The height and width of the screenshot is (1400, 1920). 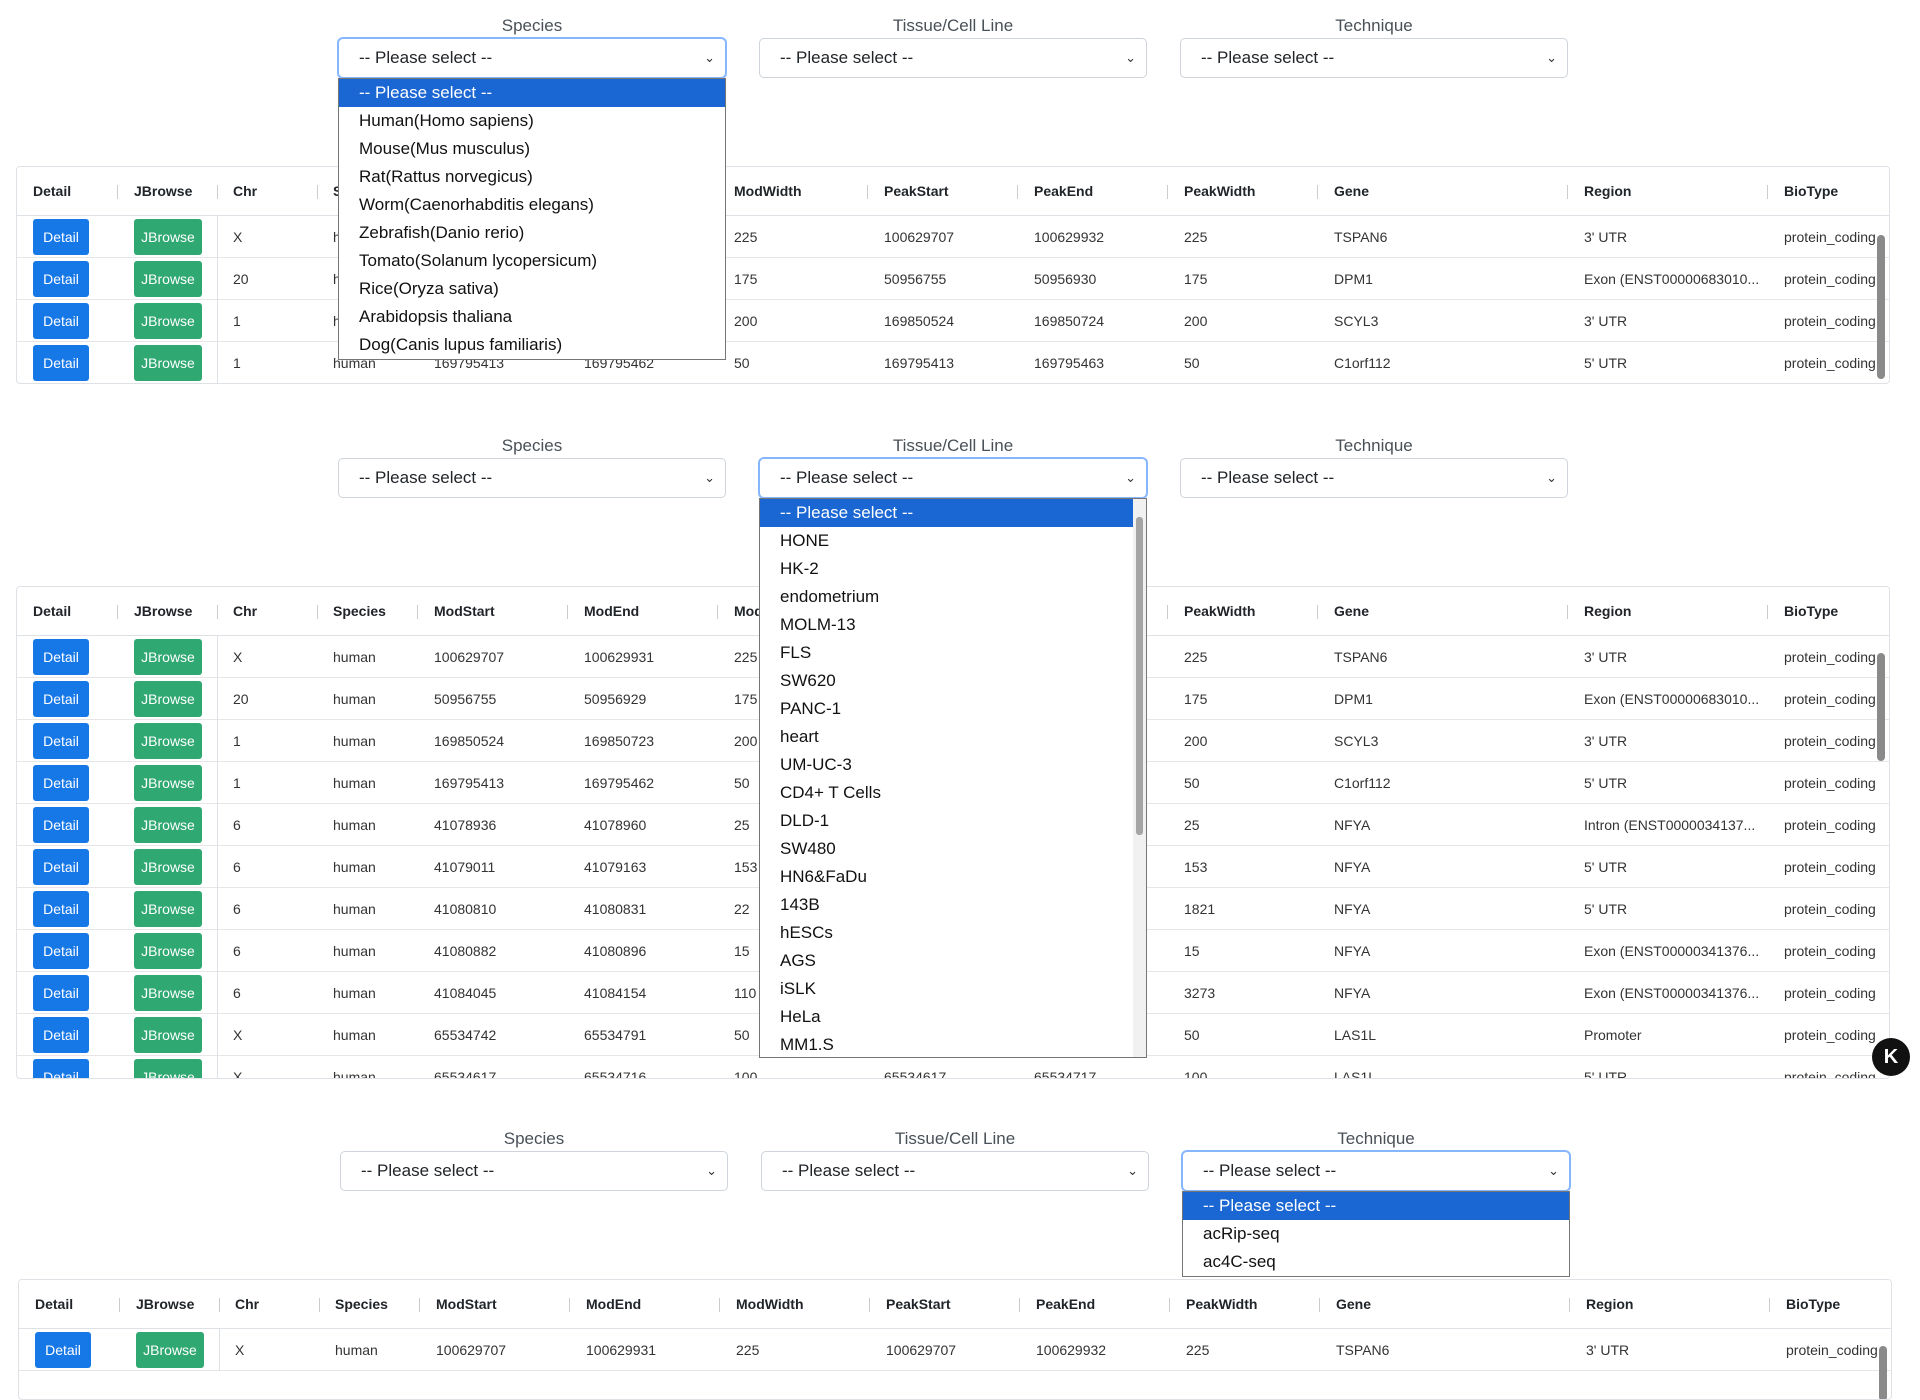 I want to click on dropdown-scroll-thumb, so click(x=1139, y=676).